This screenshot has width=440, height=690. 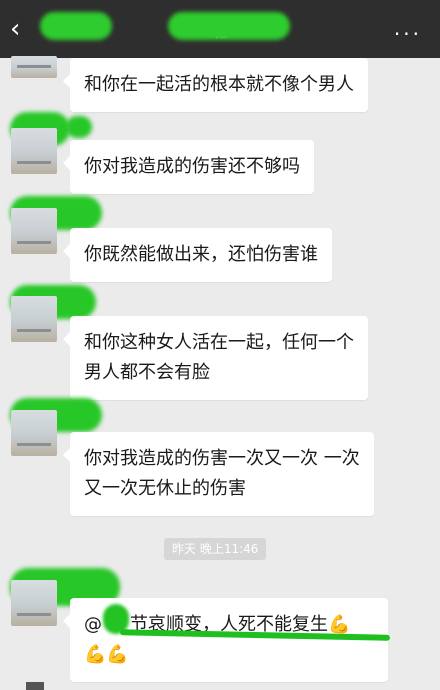 What do you see at coordinates (339, 624) in the screenshot?
I see `muscle-emoji: 💪` at bounding box center [339, 624].